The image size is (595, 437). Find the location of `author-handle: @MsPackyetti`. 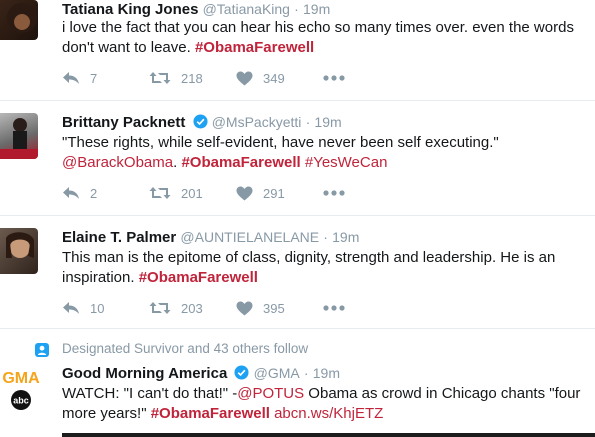

author-handle: @MsPackyetti is located at coordinates (257, 122).